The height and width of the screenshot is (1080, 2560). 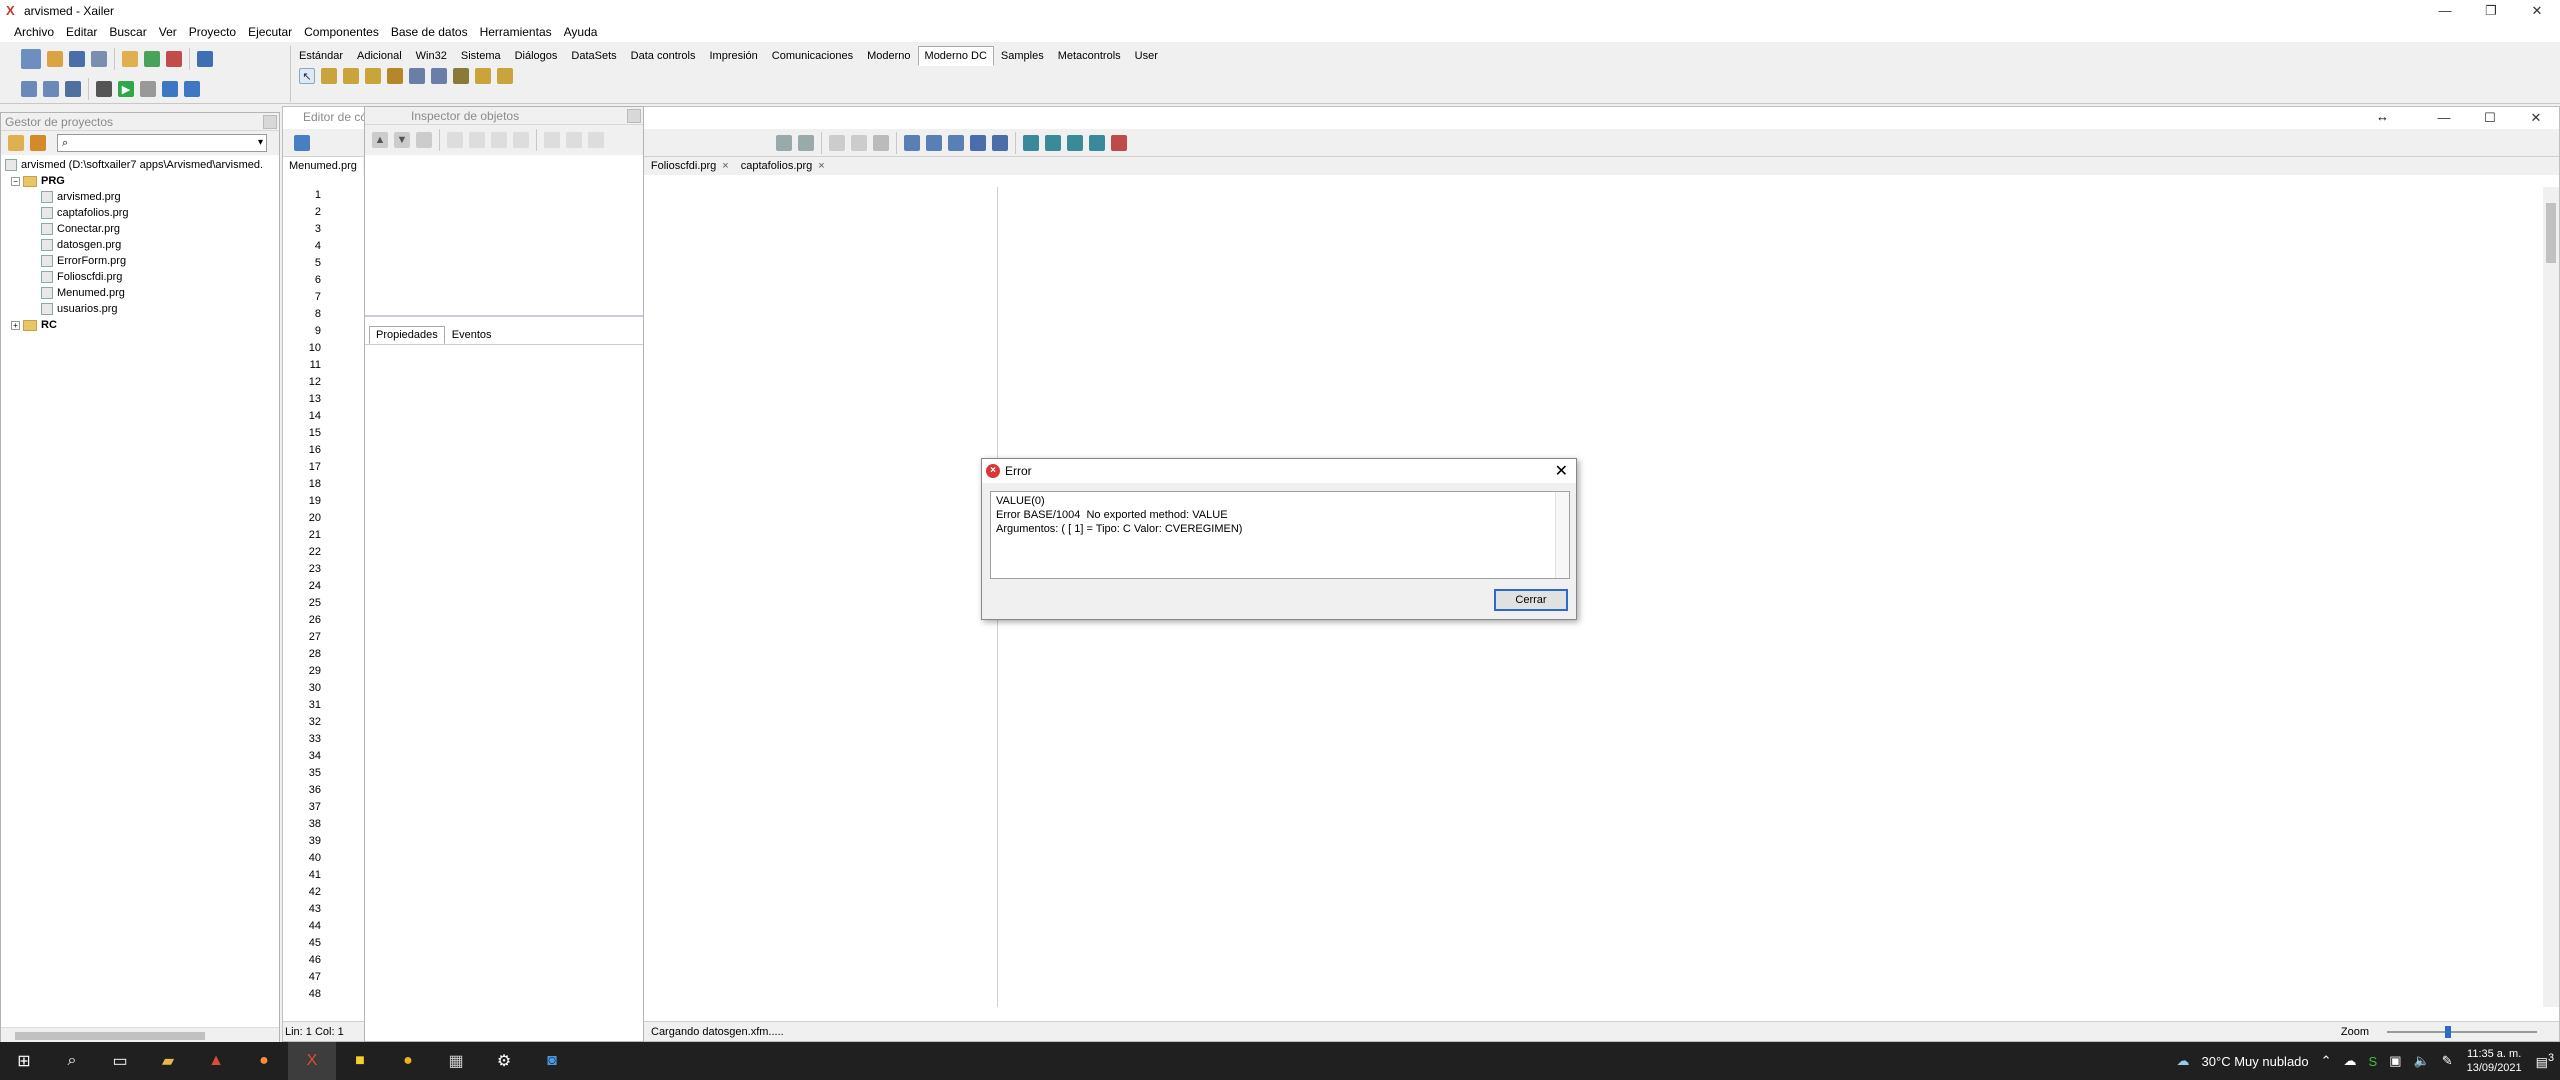 What do you see at coordinates (341, 32) in the screenshot?
I see `menu-componentes: Componentes` at bounding box center [341, 32].